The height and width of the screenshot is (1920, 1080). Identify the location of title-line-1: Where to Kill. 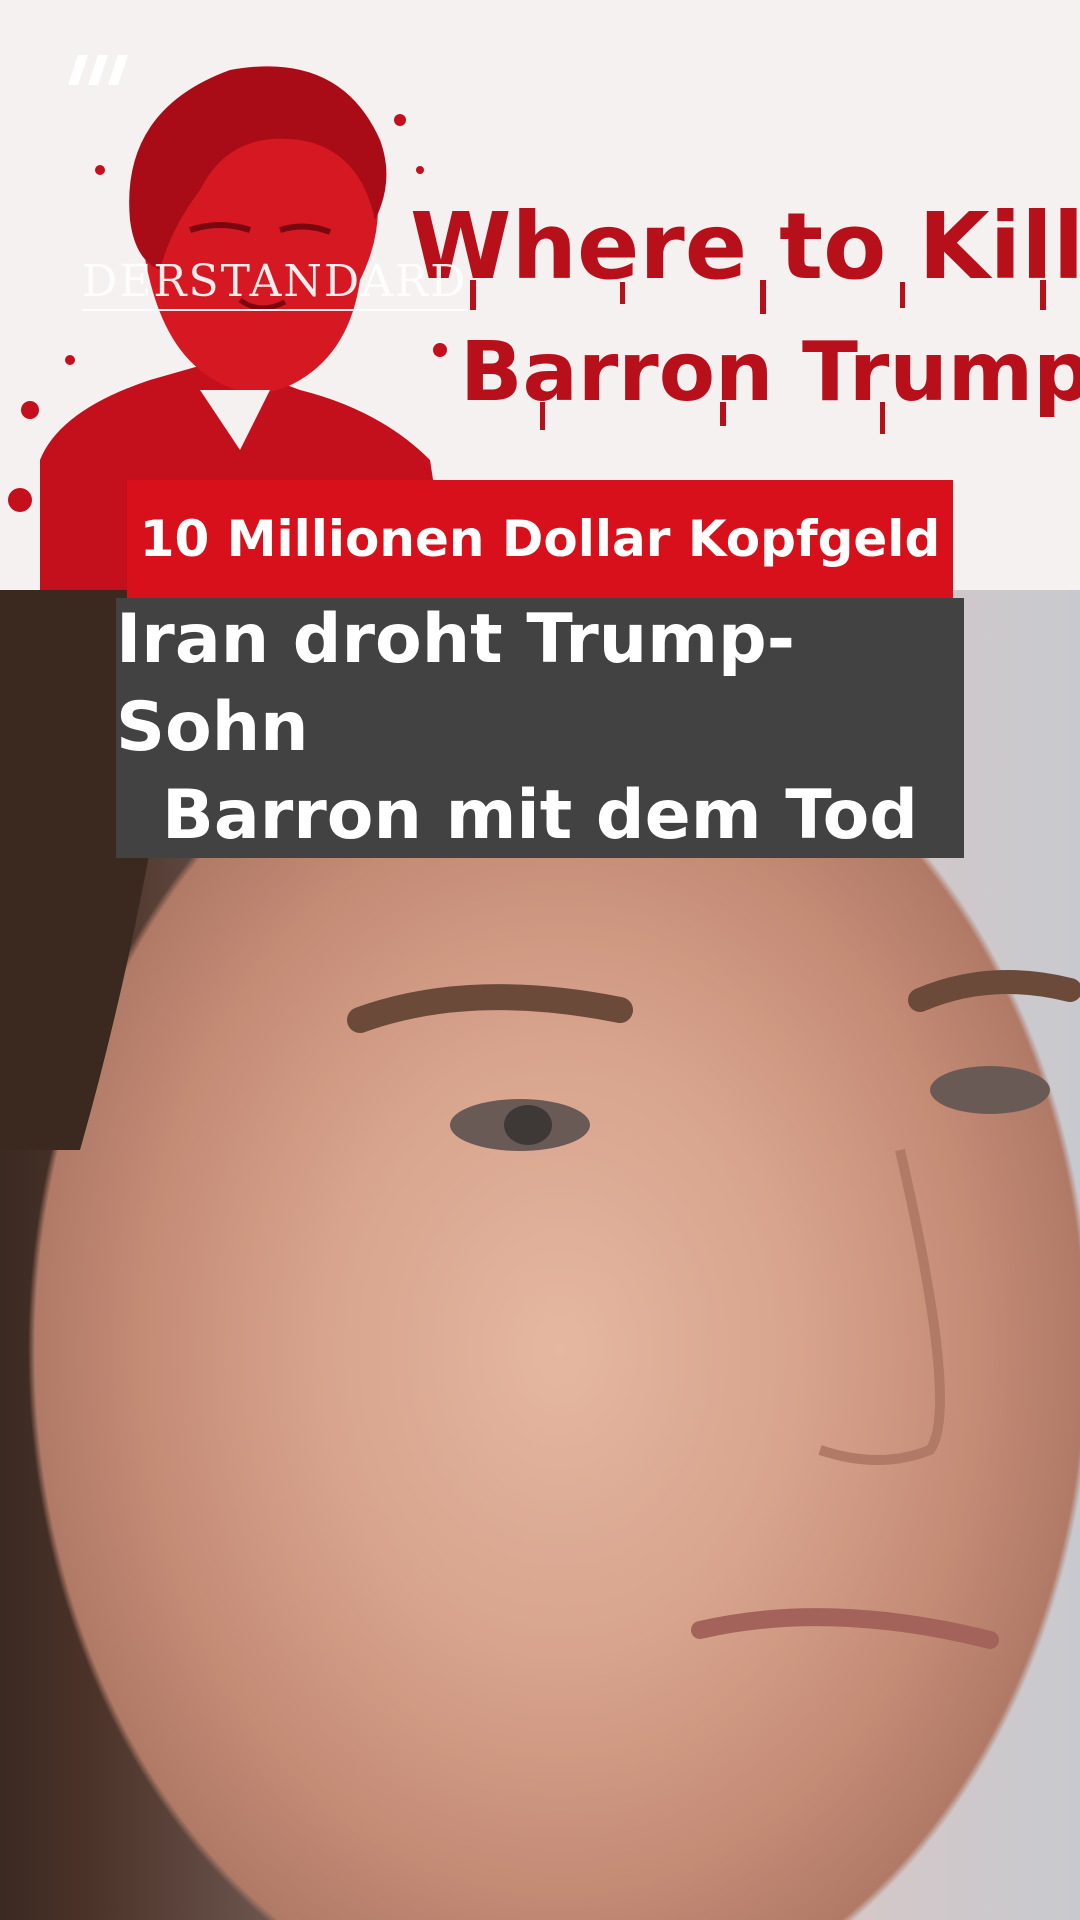
(745, 246).